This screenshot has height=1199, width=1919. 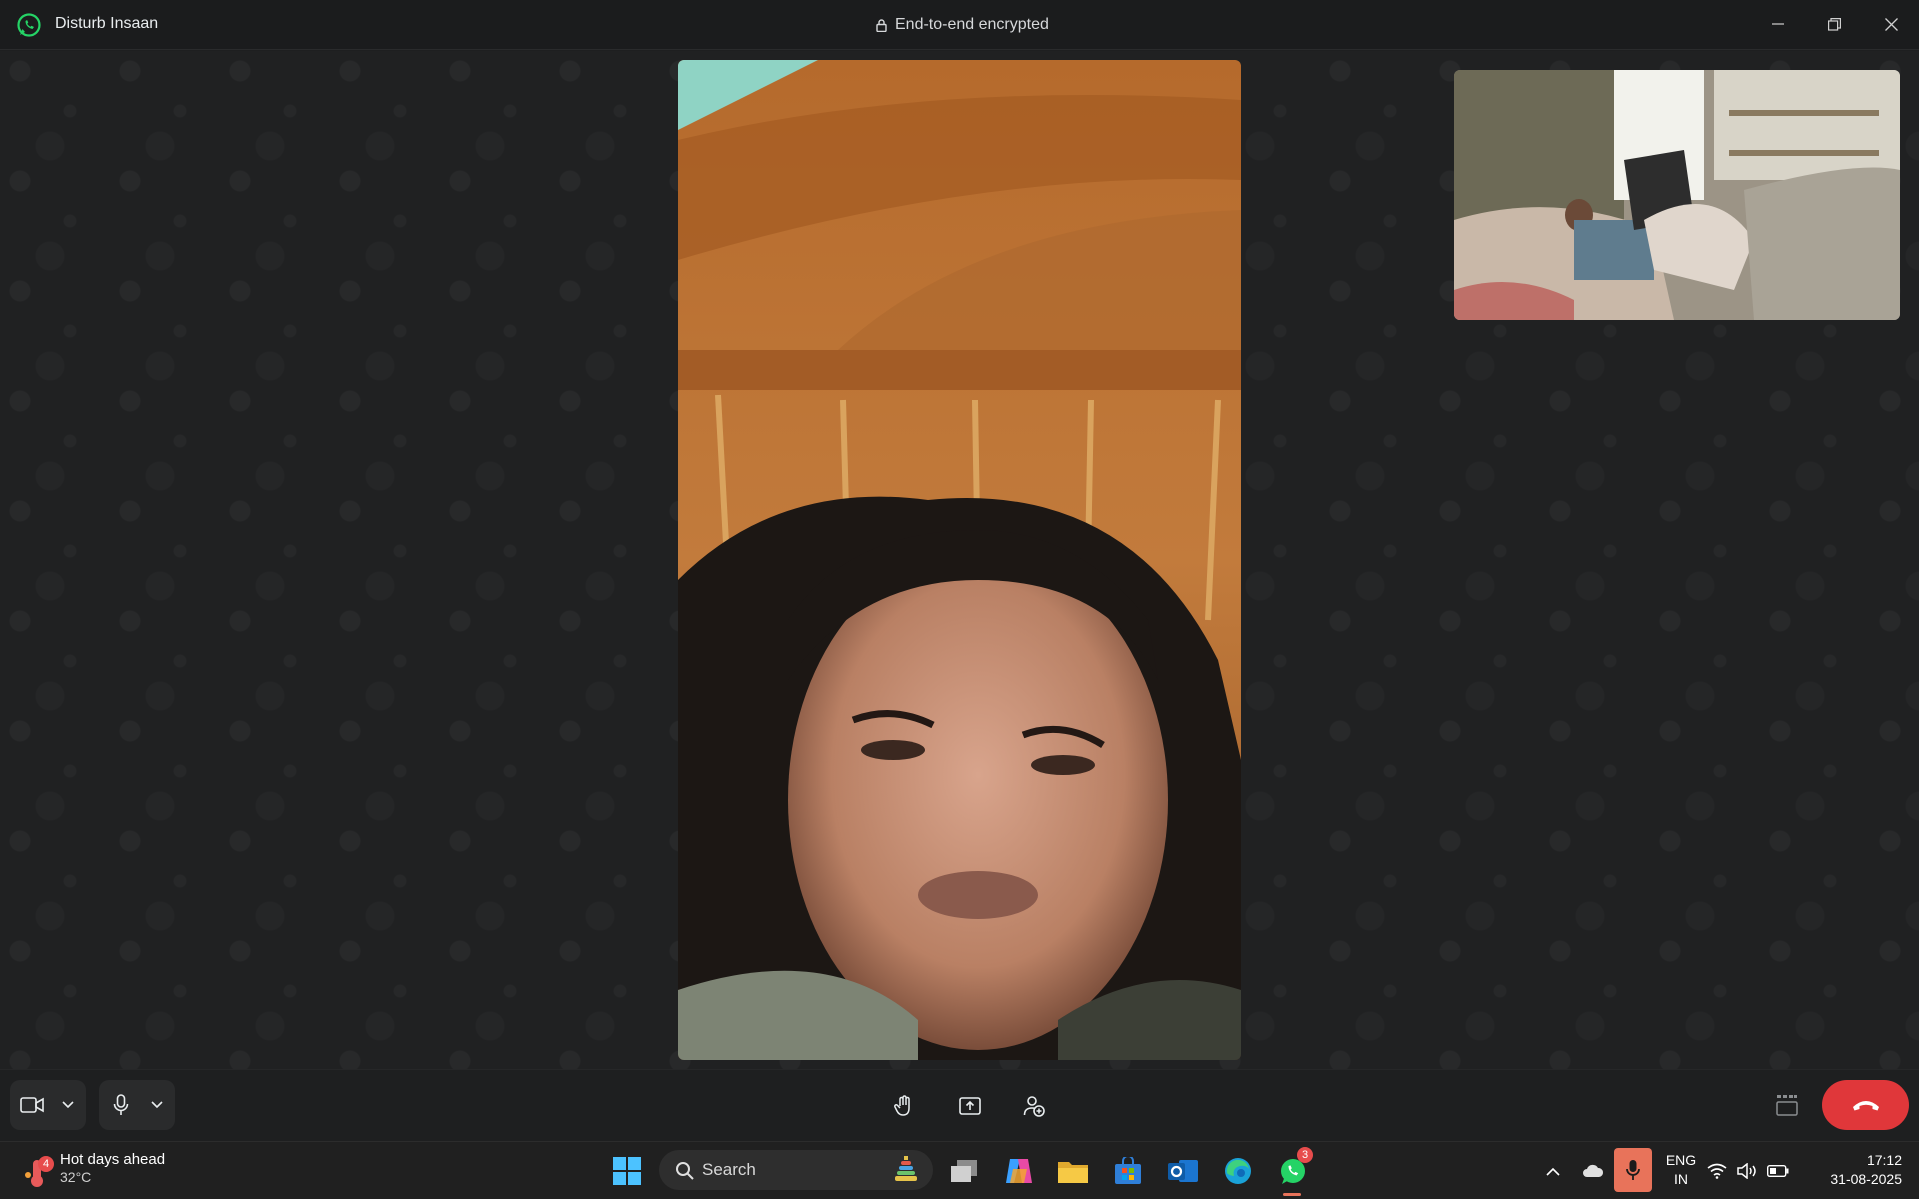 I want to click on chevron-up-icon, so click(x=1553, y=1171).